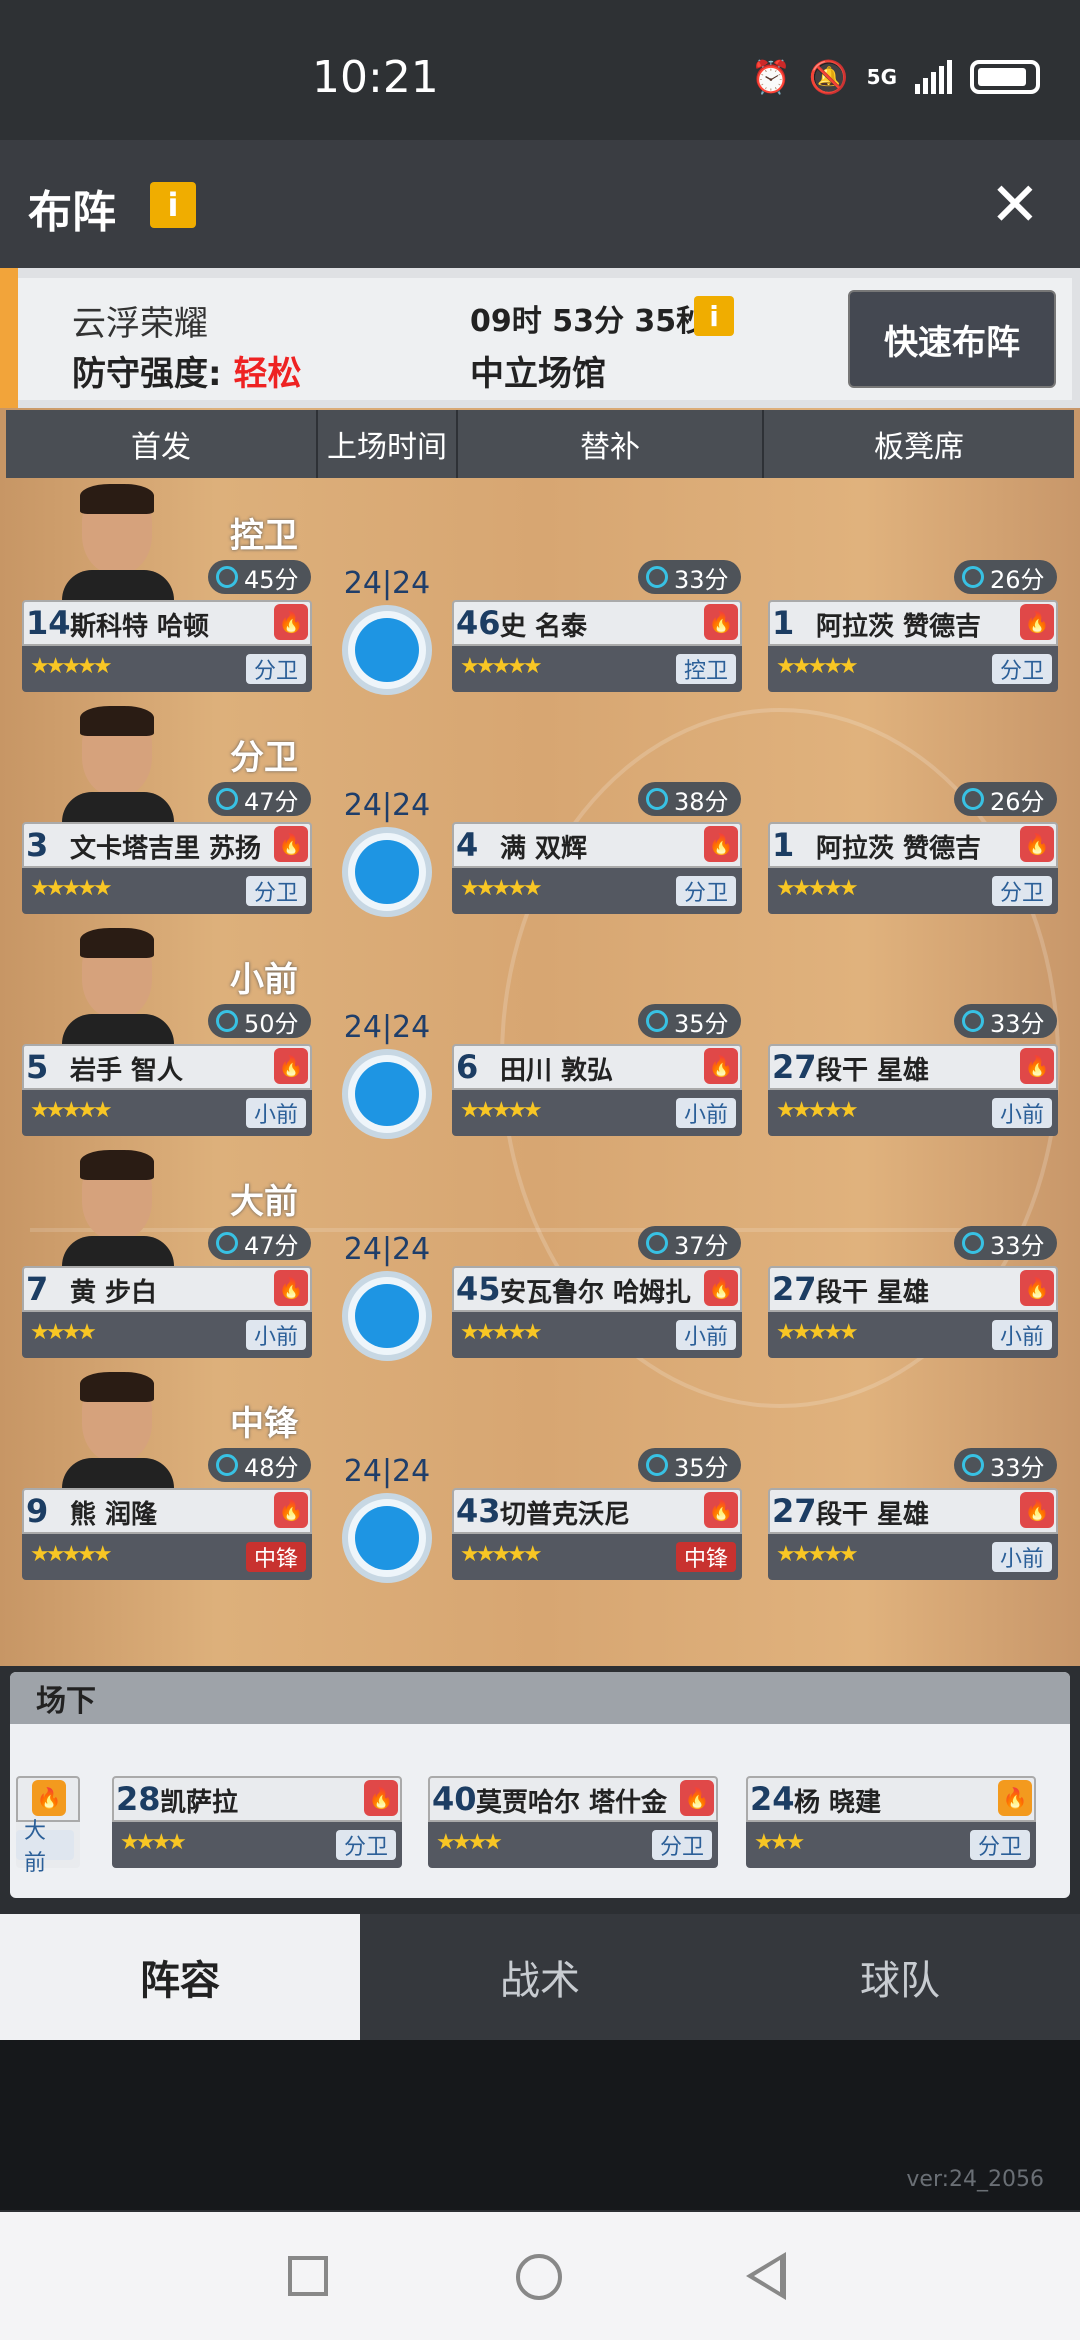 This screenshot has height=2340, width=1080. I want to click on avatar-hair, so click(117, 1387).